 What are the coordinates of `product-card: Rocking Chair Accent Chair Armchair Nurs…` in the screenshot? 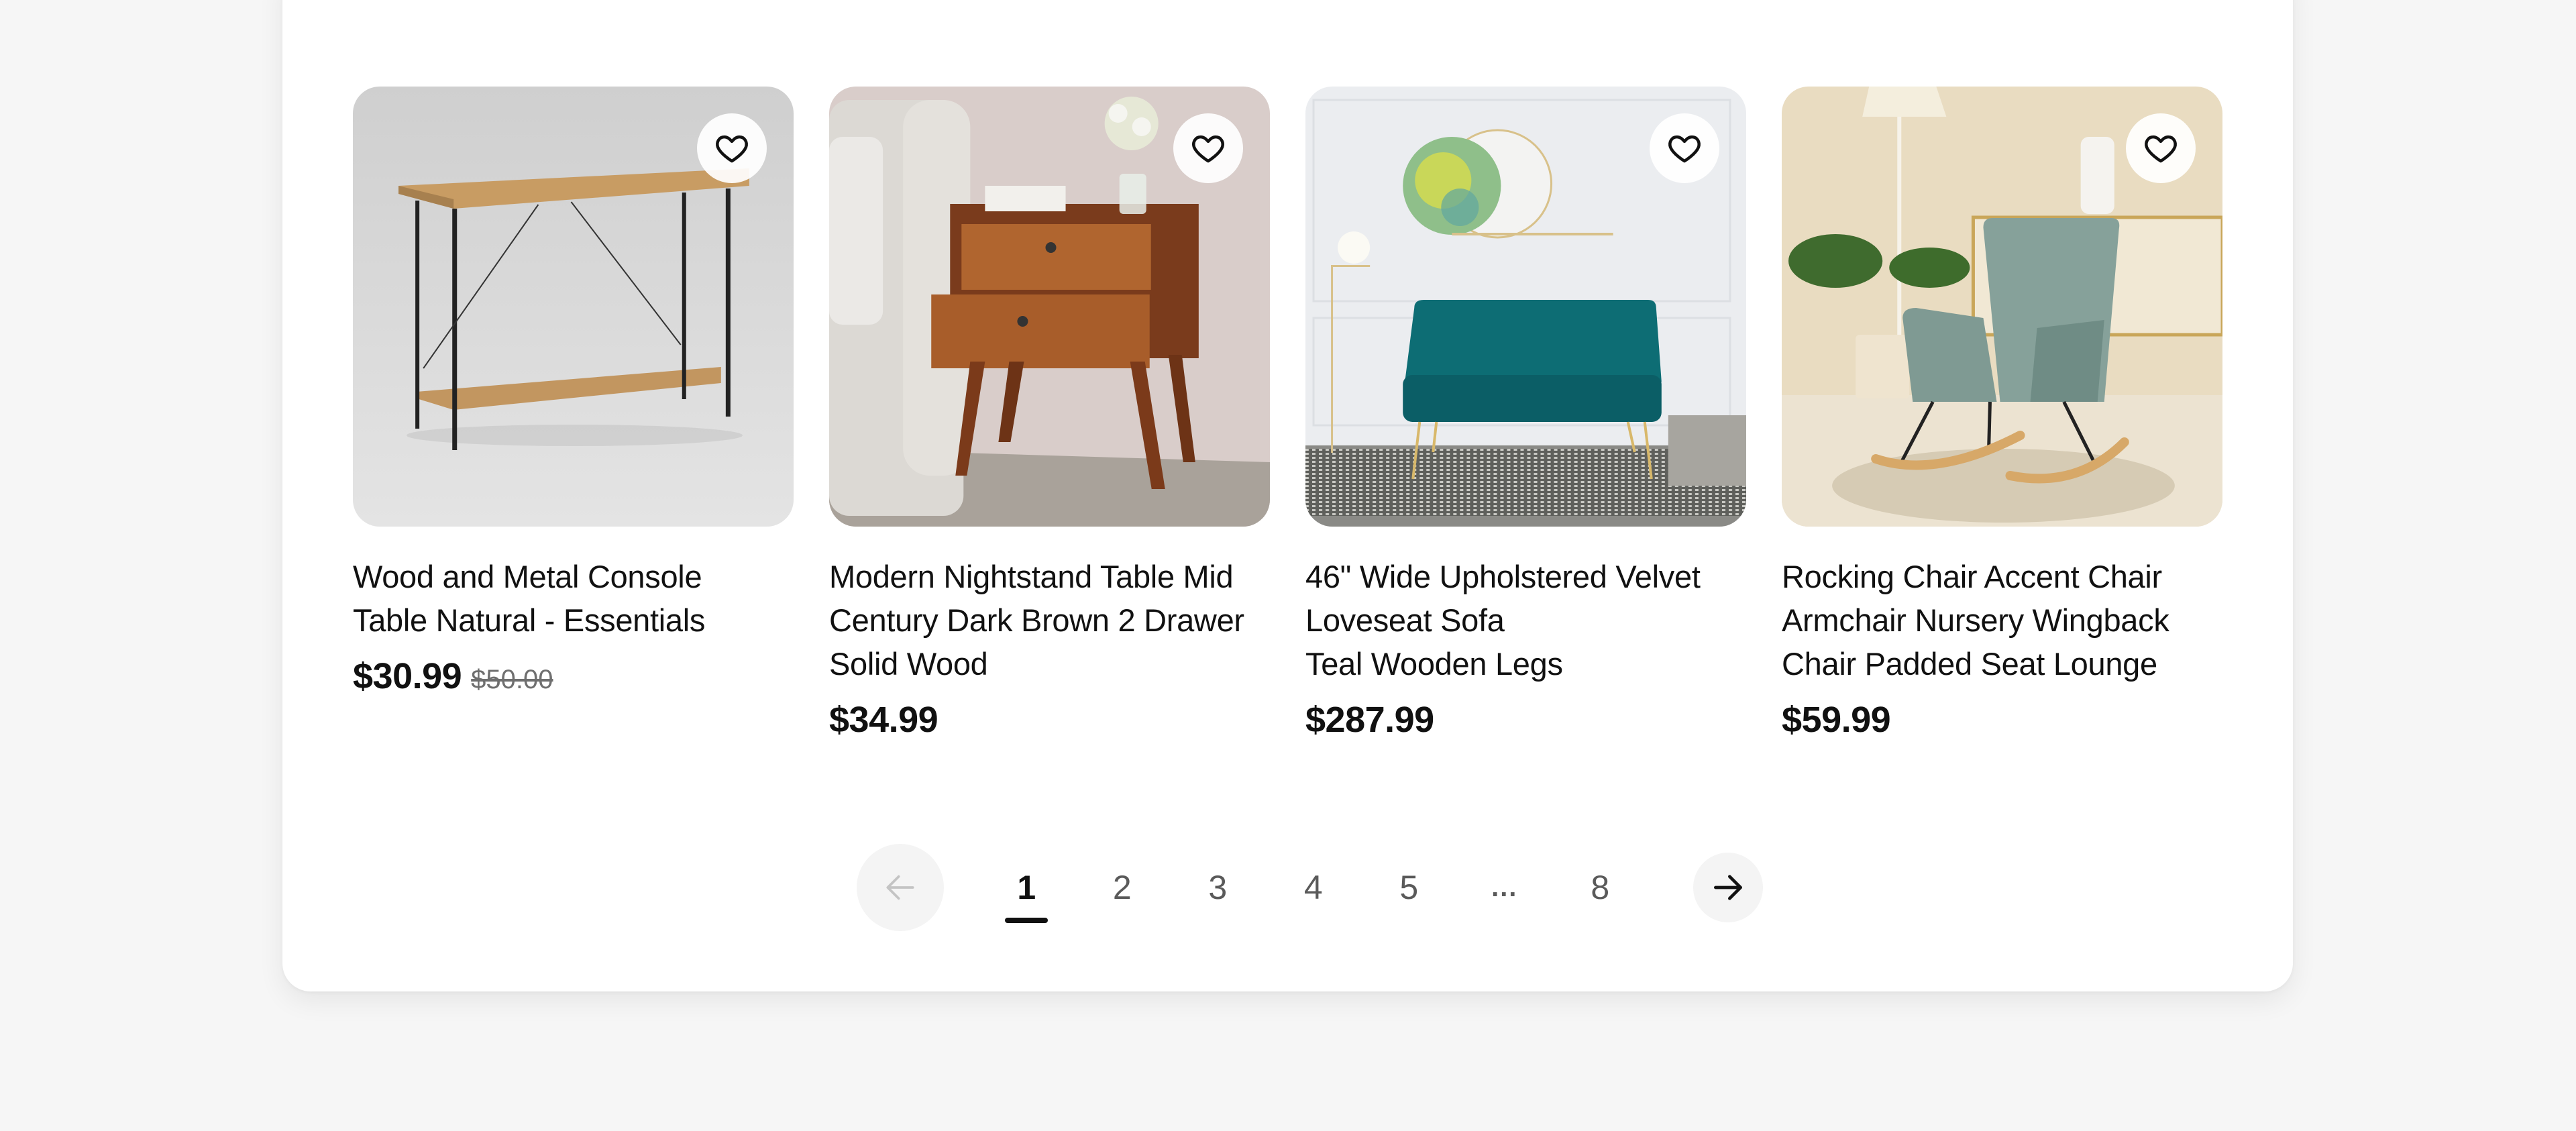 It's located at (2002, 414).